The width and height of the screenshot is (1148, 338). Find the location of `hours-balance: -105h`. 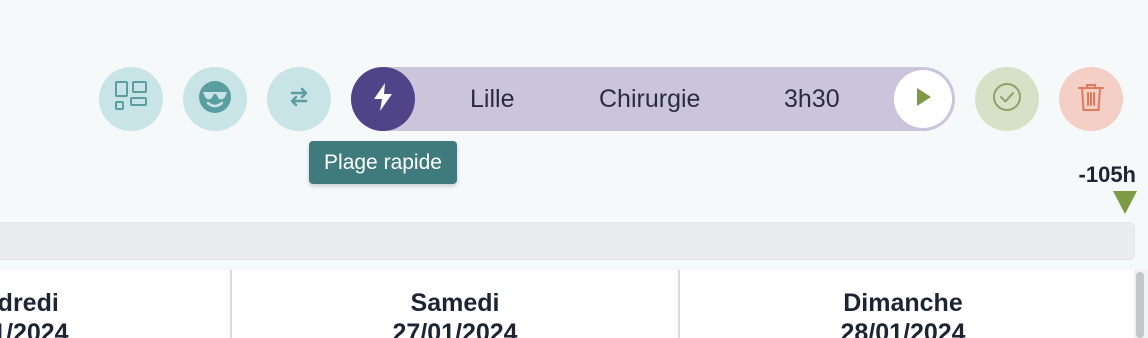

hours-balance: -105h is located at coordinates (1107, 174).